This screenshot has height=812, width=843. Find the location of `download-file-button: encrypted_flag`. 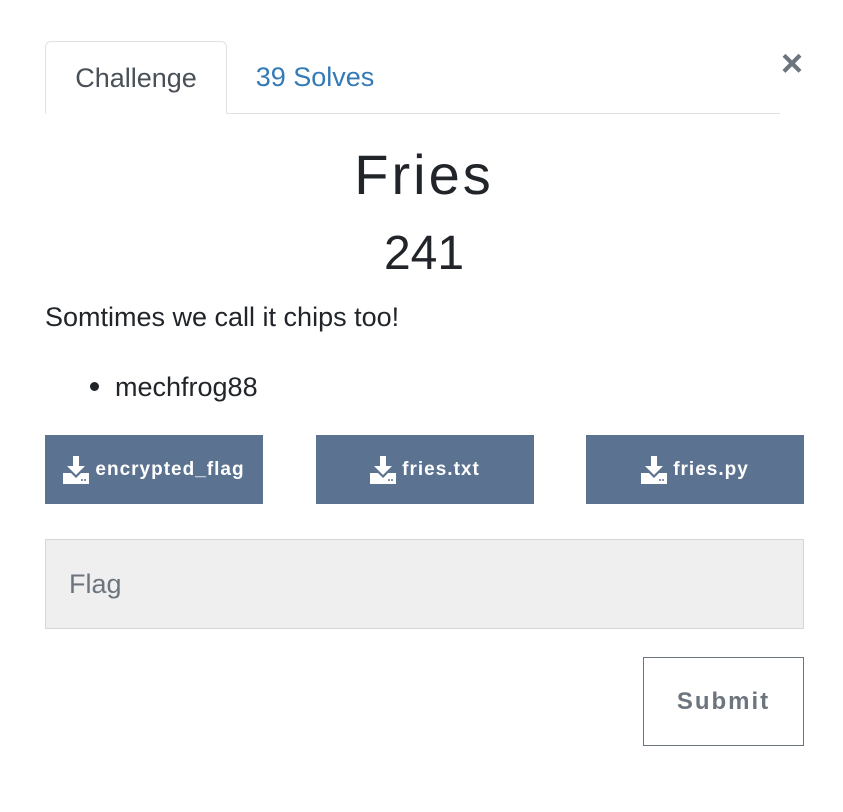

download-file-button: encrypted_flag is located at coordinates (154, 469).